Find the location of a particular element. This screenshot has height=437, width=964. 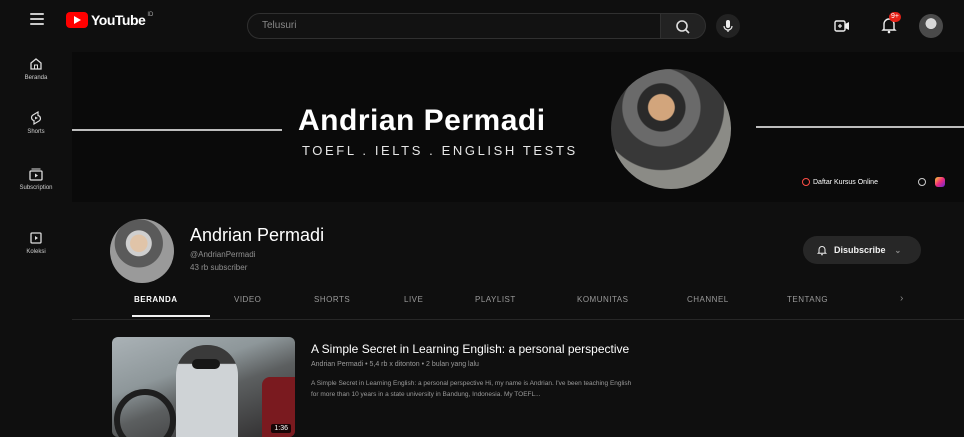

tab-channel: CHANNEL is located at coordinates (708, 299).